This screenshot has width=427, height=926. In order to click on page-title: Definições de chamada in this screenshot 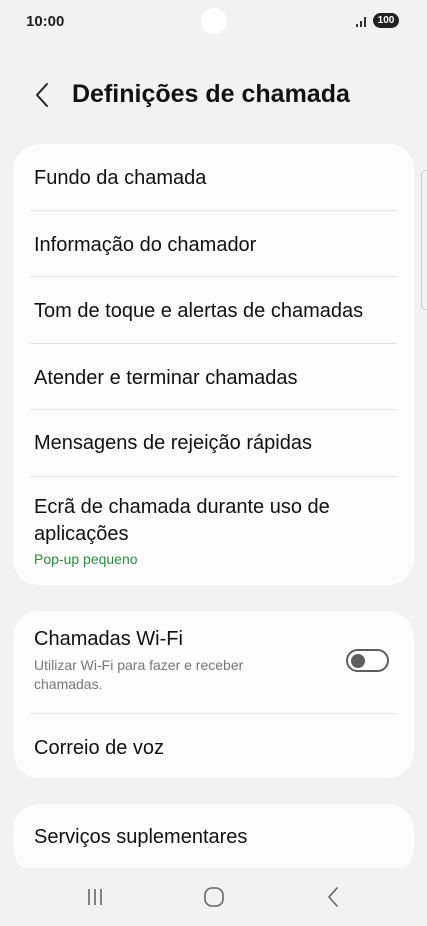, I will do `click(211, 94)`.